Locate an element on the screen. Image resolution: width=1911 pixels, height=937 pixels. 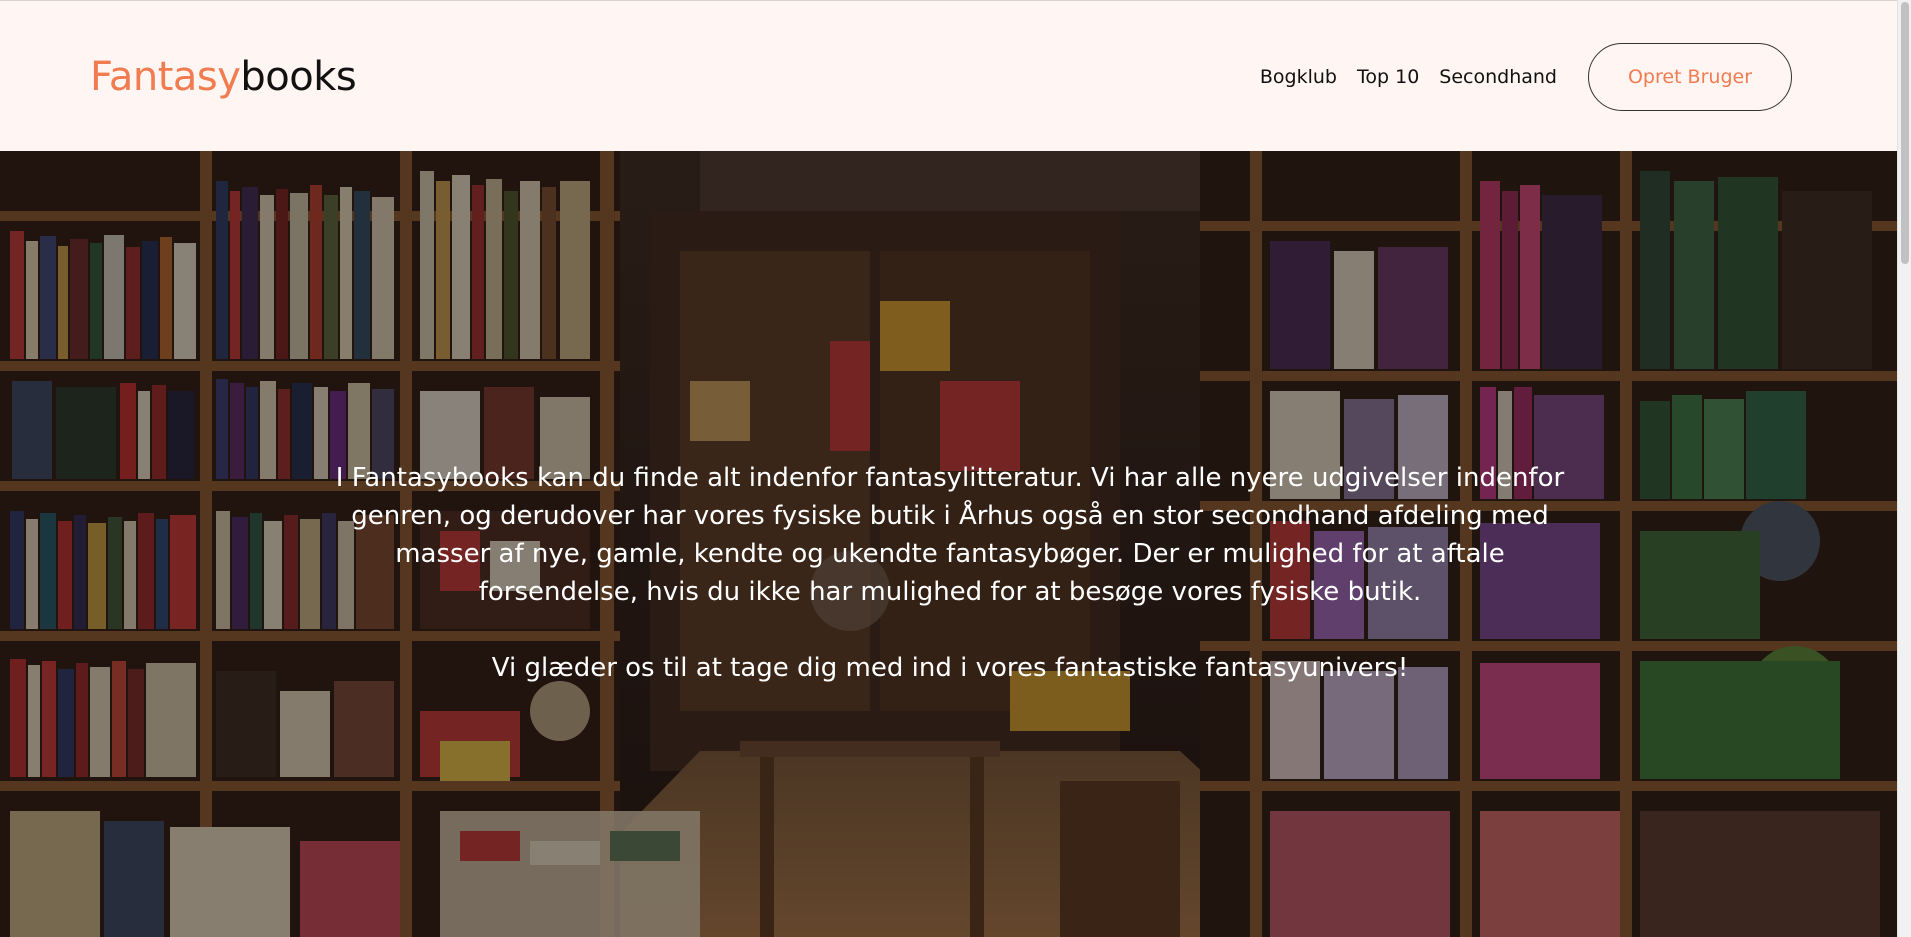
logo-books: books is located at coordinates (298, 77).